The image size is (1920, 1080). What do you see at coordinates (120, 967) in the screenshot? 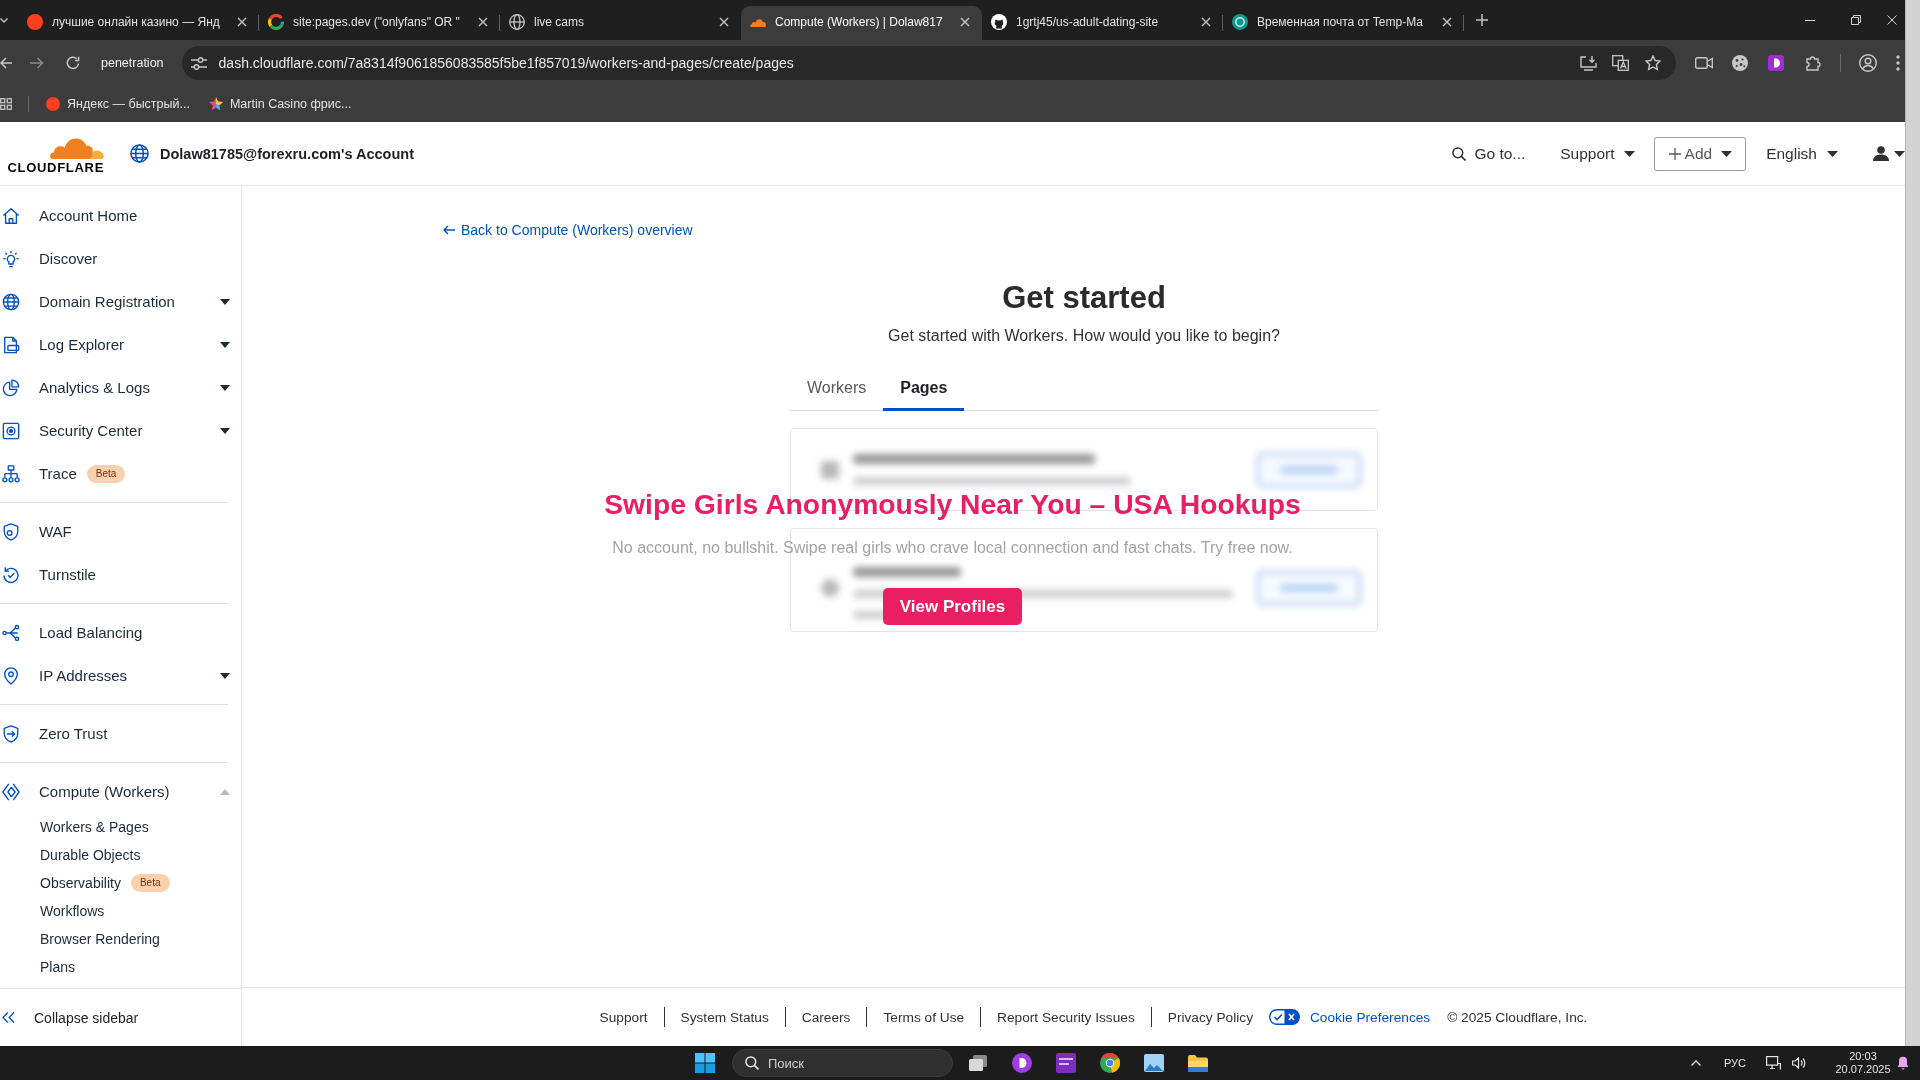
I see `sidebar-subitem: Plans` at bounding box center [120, 967].